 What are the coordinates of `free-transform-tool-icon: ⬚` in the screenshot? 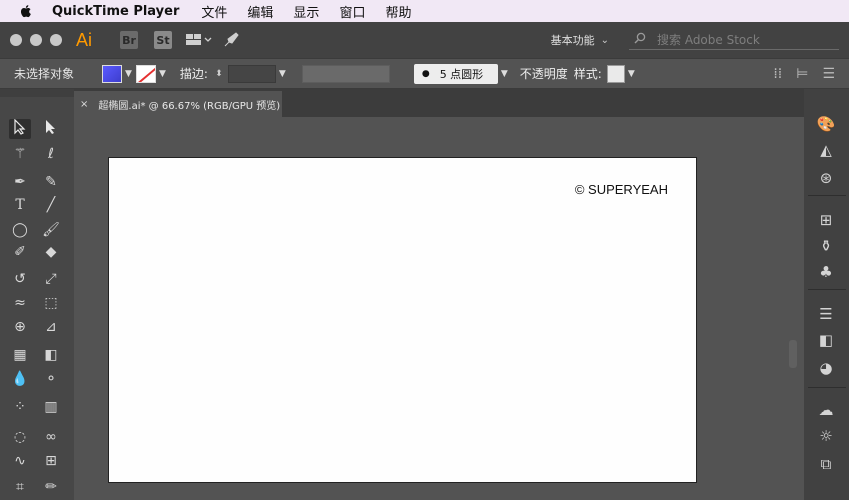 It's located at (51, 303).